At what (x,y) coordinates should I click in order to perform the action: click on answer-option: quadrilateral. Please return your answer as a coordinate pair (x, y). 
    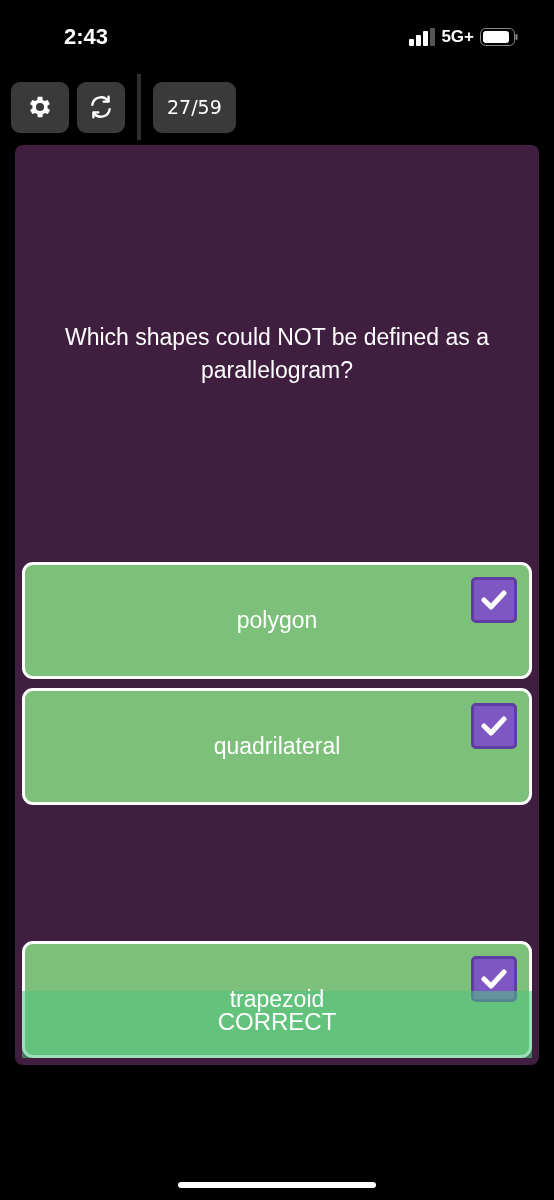
    Looking at the image, I should click on (277, 746).